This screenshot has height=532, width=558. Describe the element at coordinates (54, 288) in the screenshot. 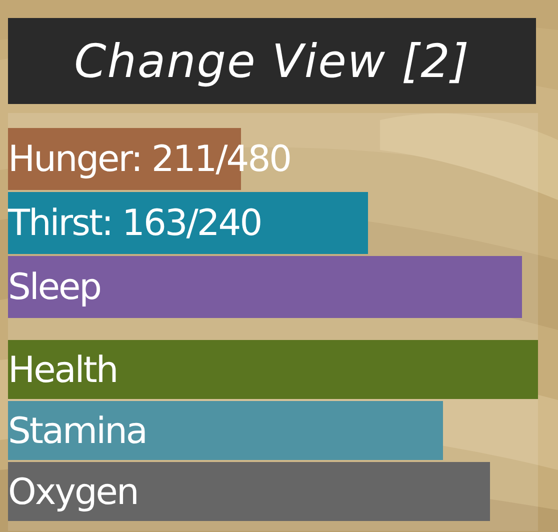

I see `stat-label: Sleep` at that location.